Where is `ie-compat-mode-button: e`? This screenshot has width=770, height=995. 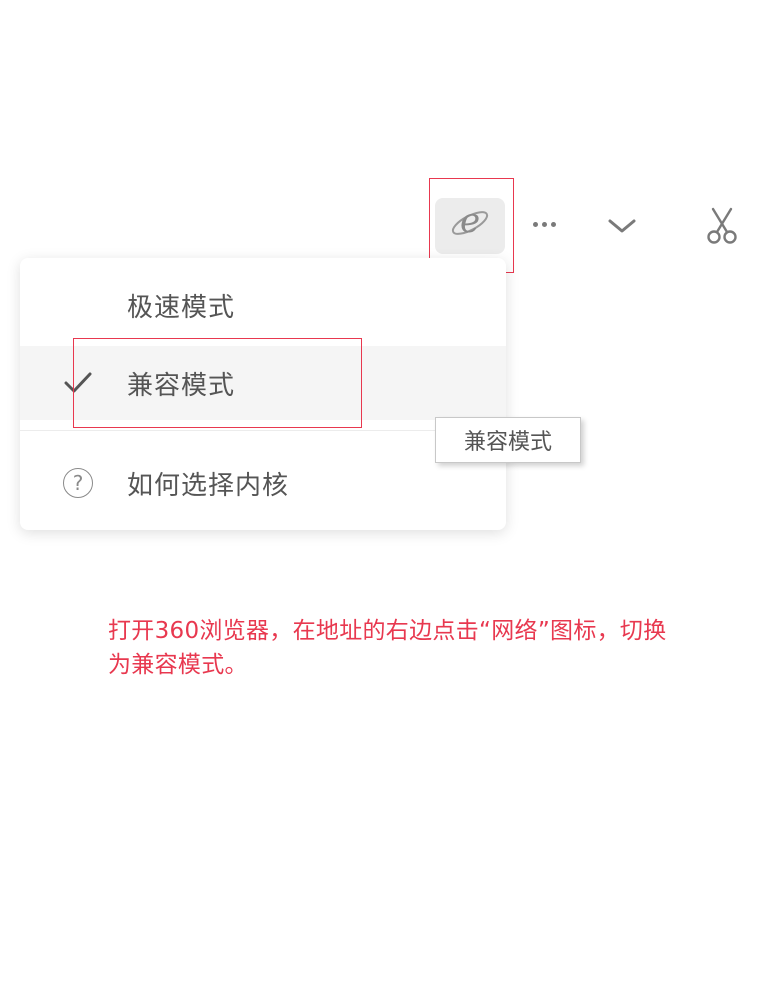
ie-compat-mode-button: e is located at coordinates (470, 226).